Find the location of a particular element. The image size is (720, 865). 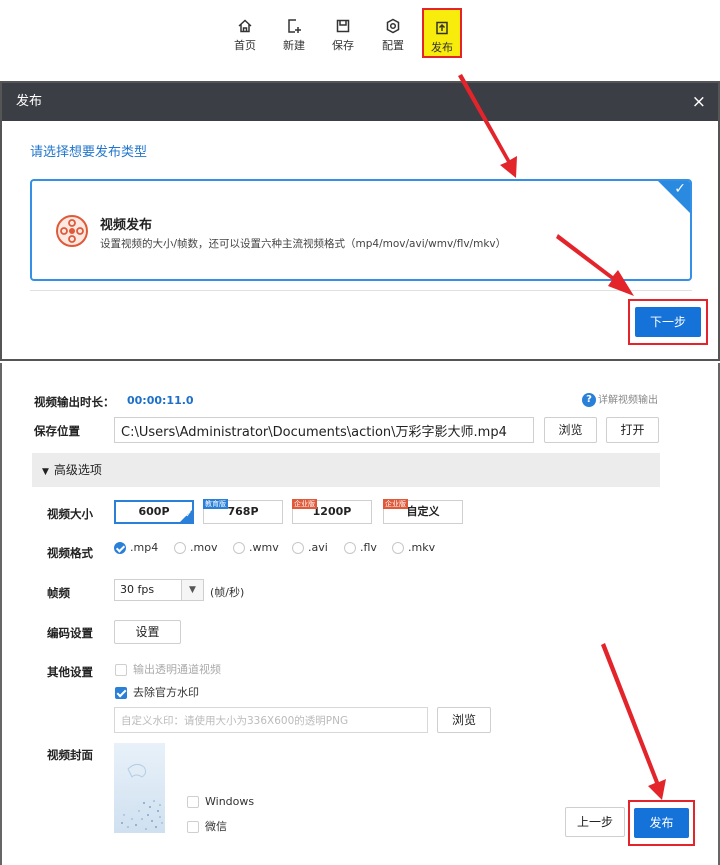

format-wmv-label: .wmv is located at coordinates (264, 547).